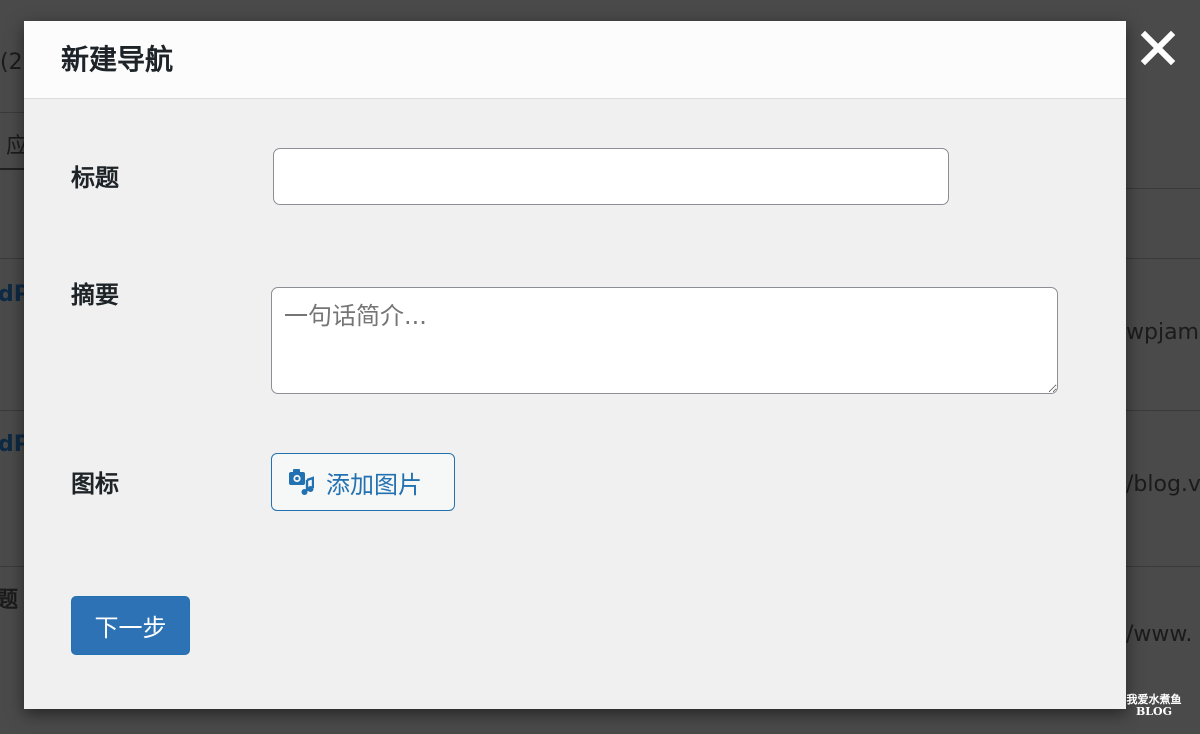 This screenshot has width=1200, height=734. I want to click on title-input, so click(611, 176).